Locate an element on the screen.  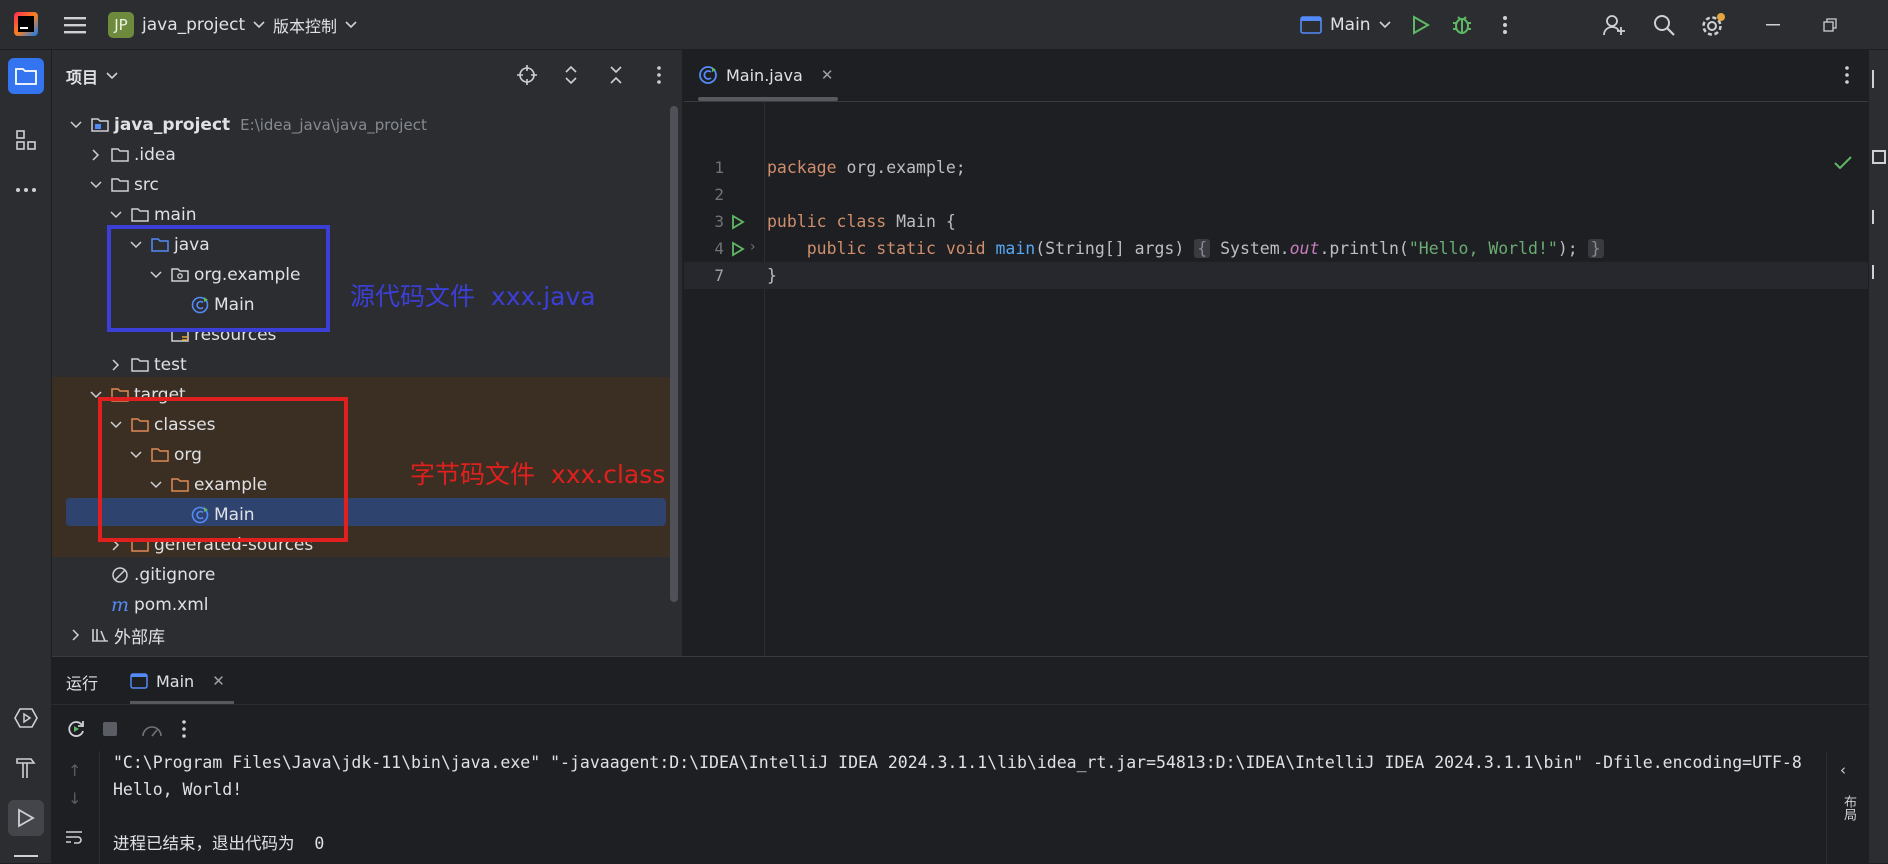
run-tool-button is located at coordinates (26, 818).